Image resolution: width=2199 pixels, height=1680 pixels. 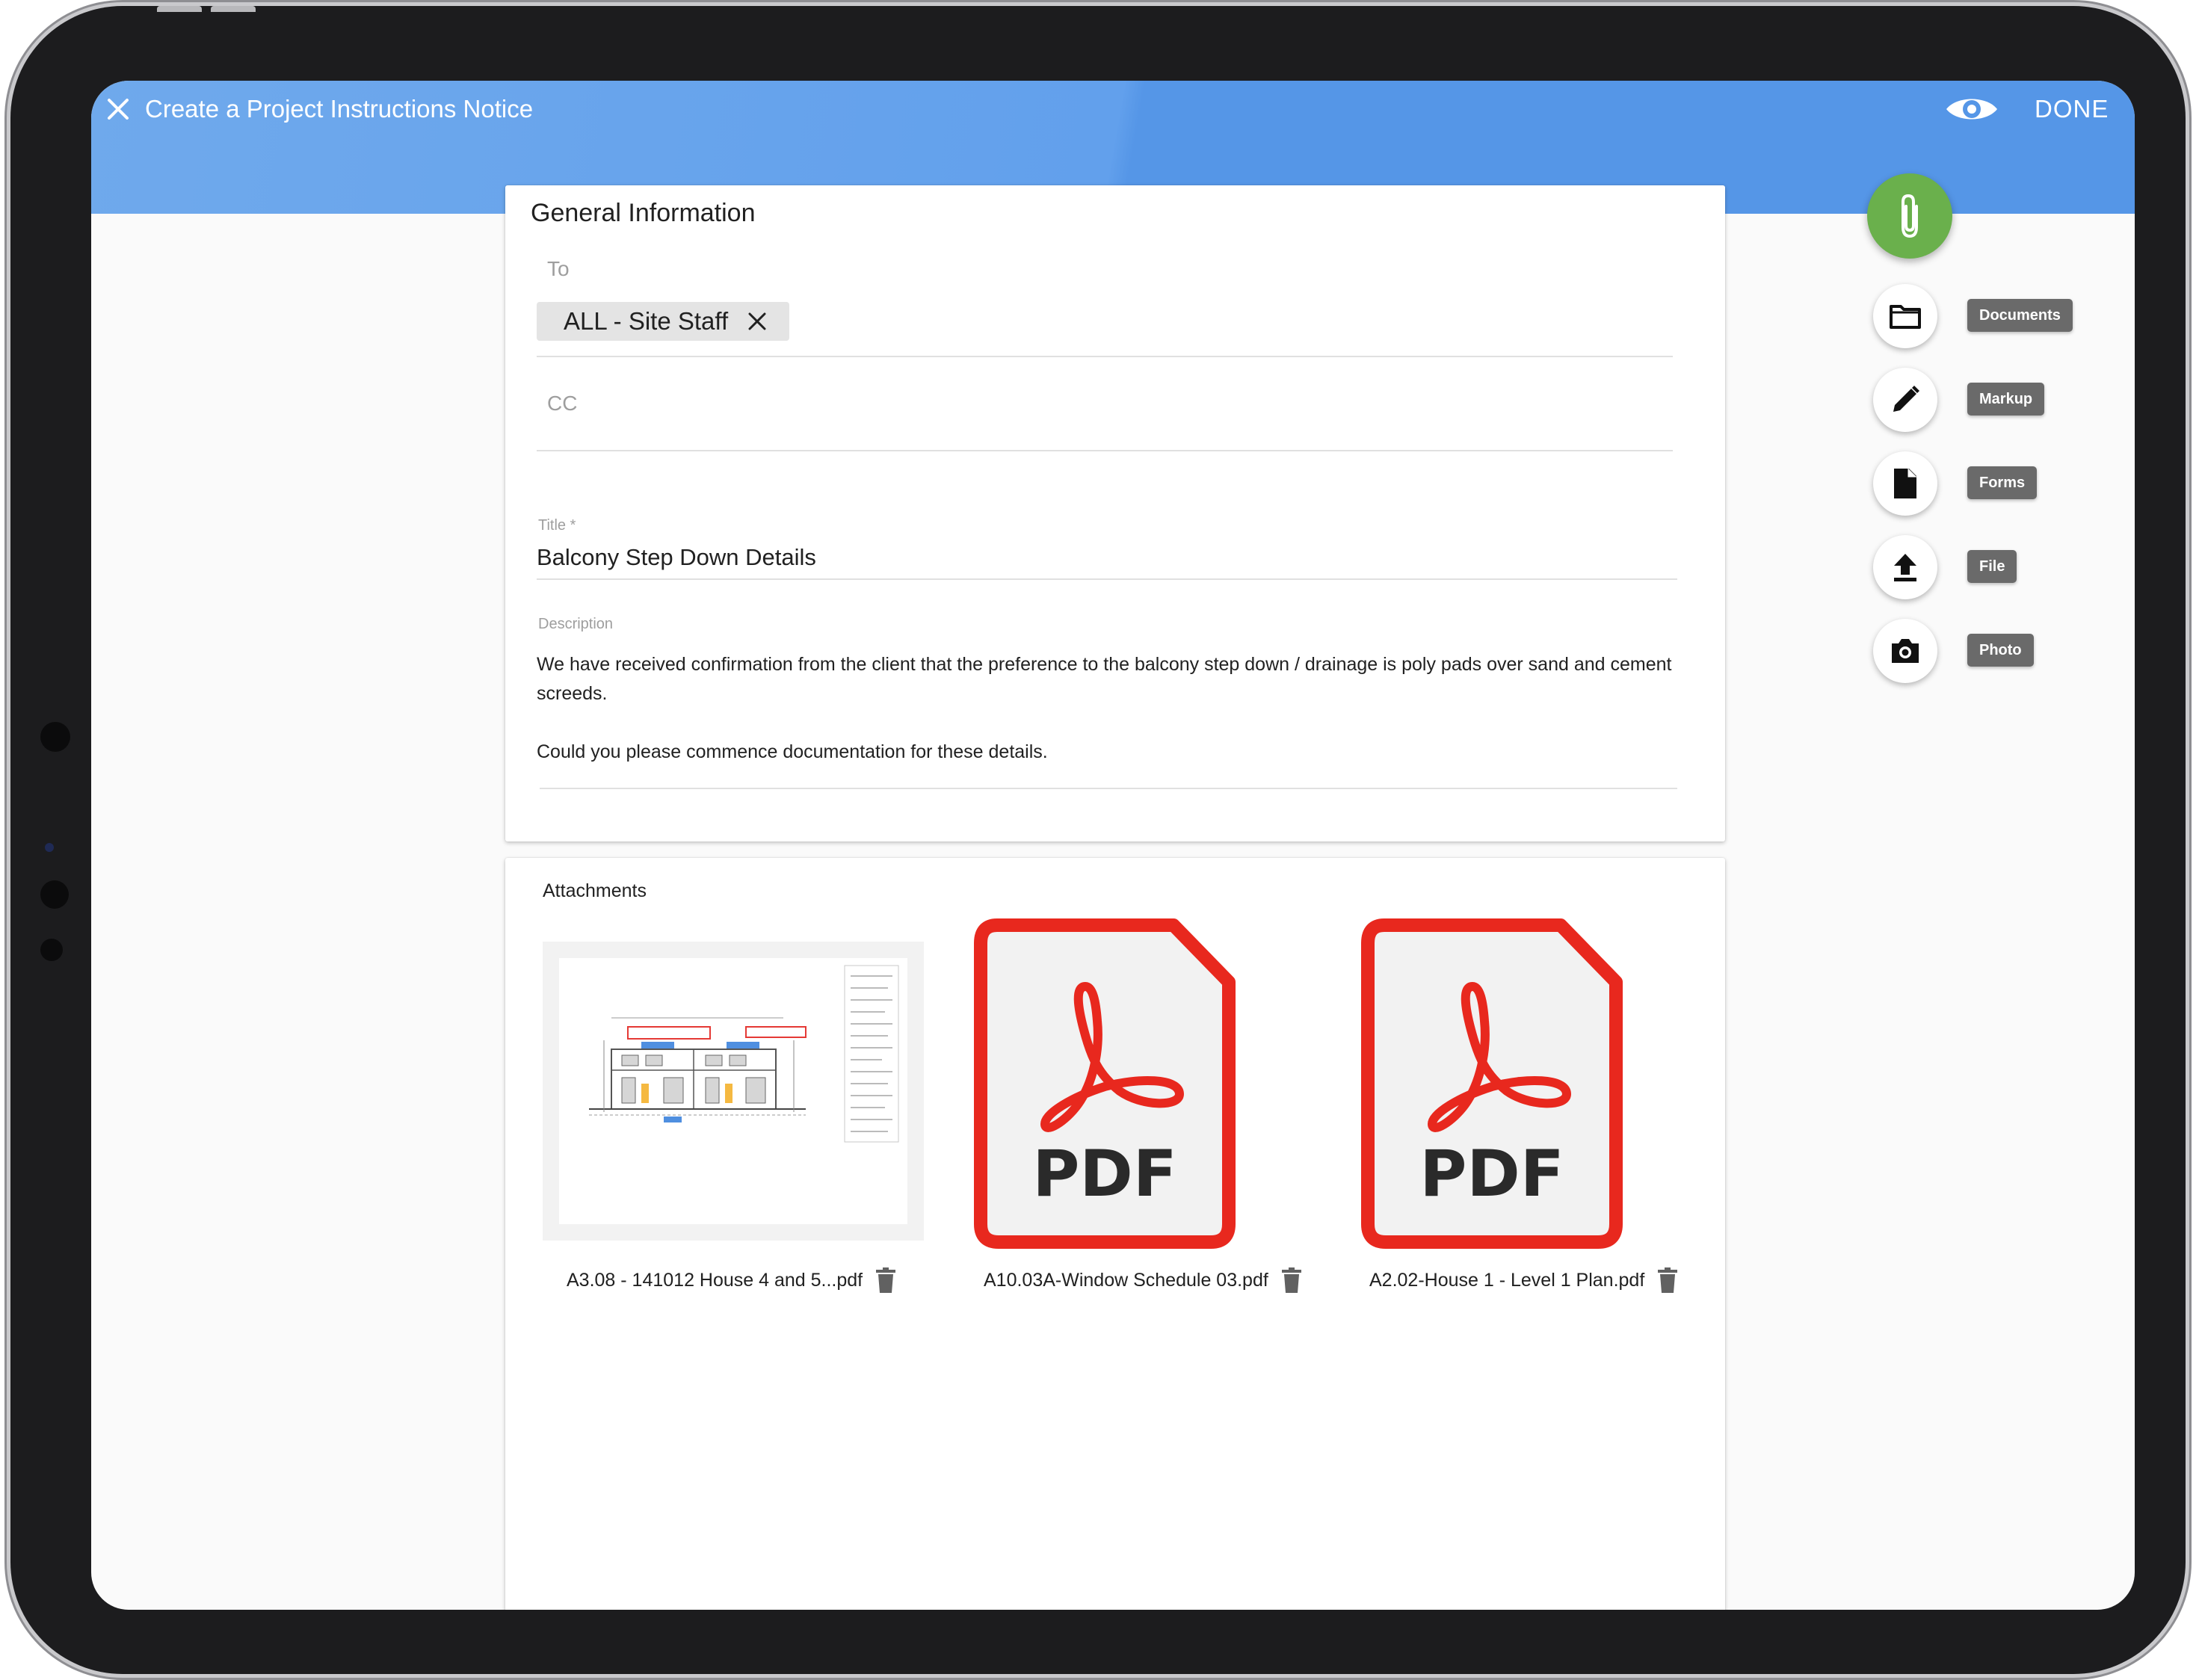 What do you see at coordinates (643, 213) in the screenshot?
I see `card-heading: General Information` at bounding box center [643, 213].